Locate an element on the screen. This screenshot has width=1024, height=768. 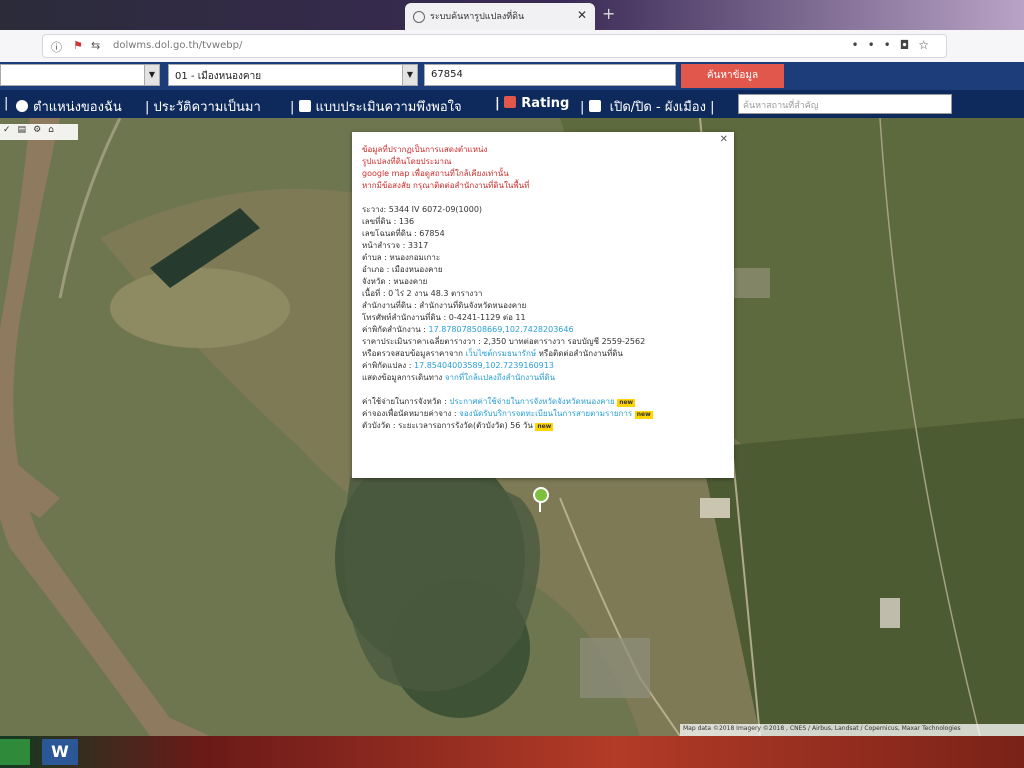
amphoe-select: 01 - เมืองหนองคาย ▼ is located at coordinates (293, 75).